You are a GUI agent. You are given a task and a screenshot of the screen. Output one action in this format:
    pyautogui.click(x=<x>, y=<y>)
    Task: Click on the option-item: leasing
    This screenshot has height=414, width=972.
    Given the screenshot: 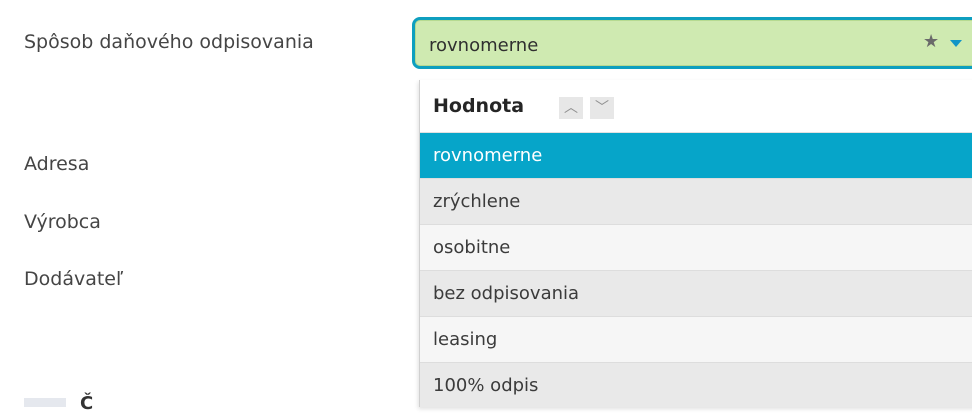 What is the action you would take?
    pyautogui.click(x=696, y=340)
    